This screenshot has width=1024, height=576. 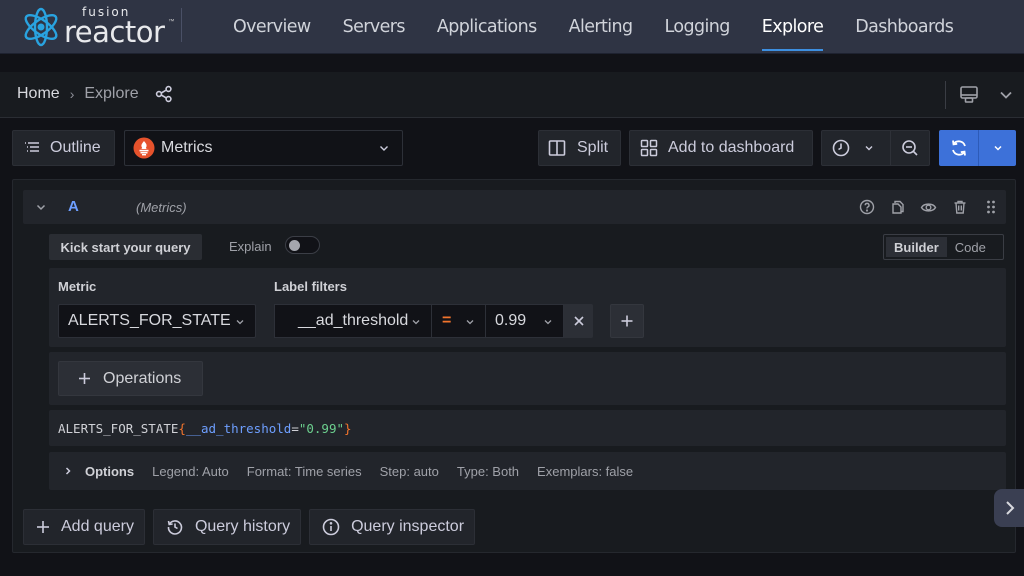 What do you see at coordinates (118, 428) in the screenshot?
I see `promql-metric: ALERTS_FOR_STATE` at bounding box center [118, 428].